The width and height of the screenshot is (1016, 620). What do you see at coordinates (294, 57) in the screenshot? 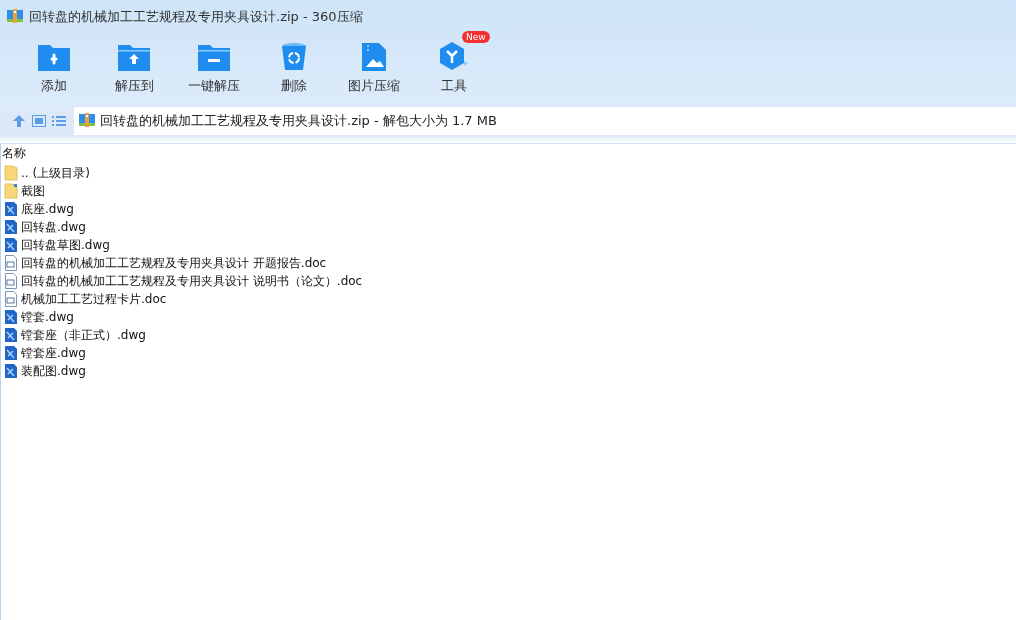
I see `recycle-bin-icon` at bounding box center [294, 57].